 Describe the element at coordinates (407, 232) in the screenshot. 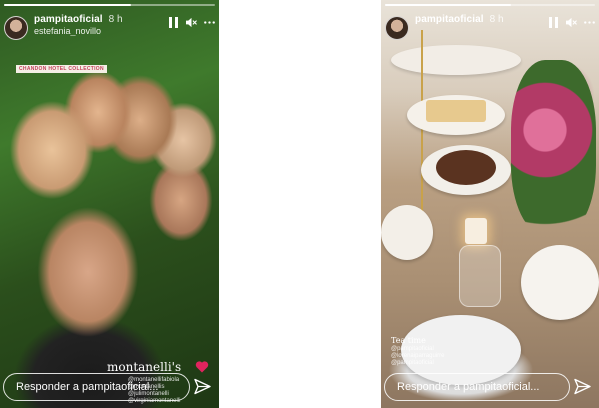

I see `teacup-left` at that location.